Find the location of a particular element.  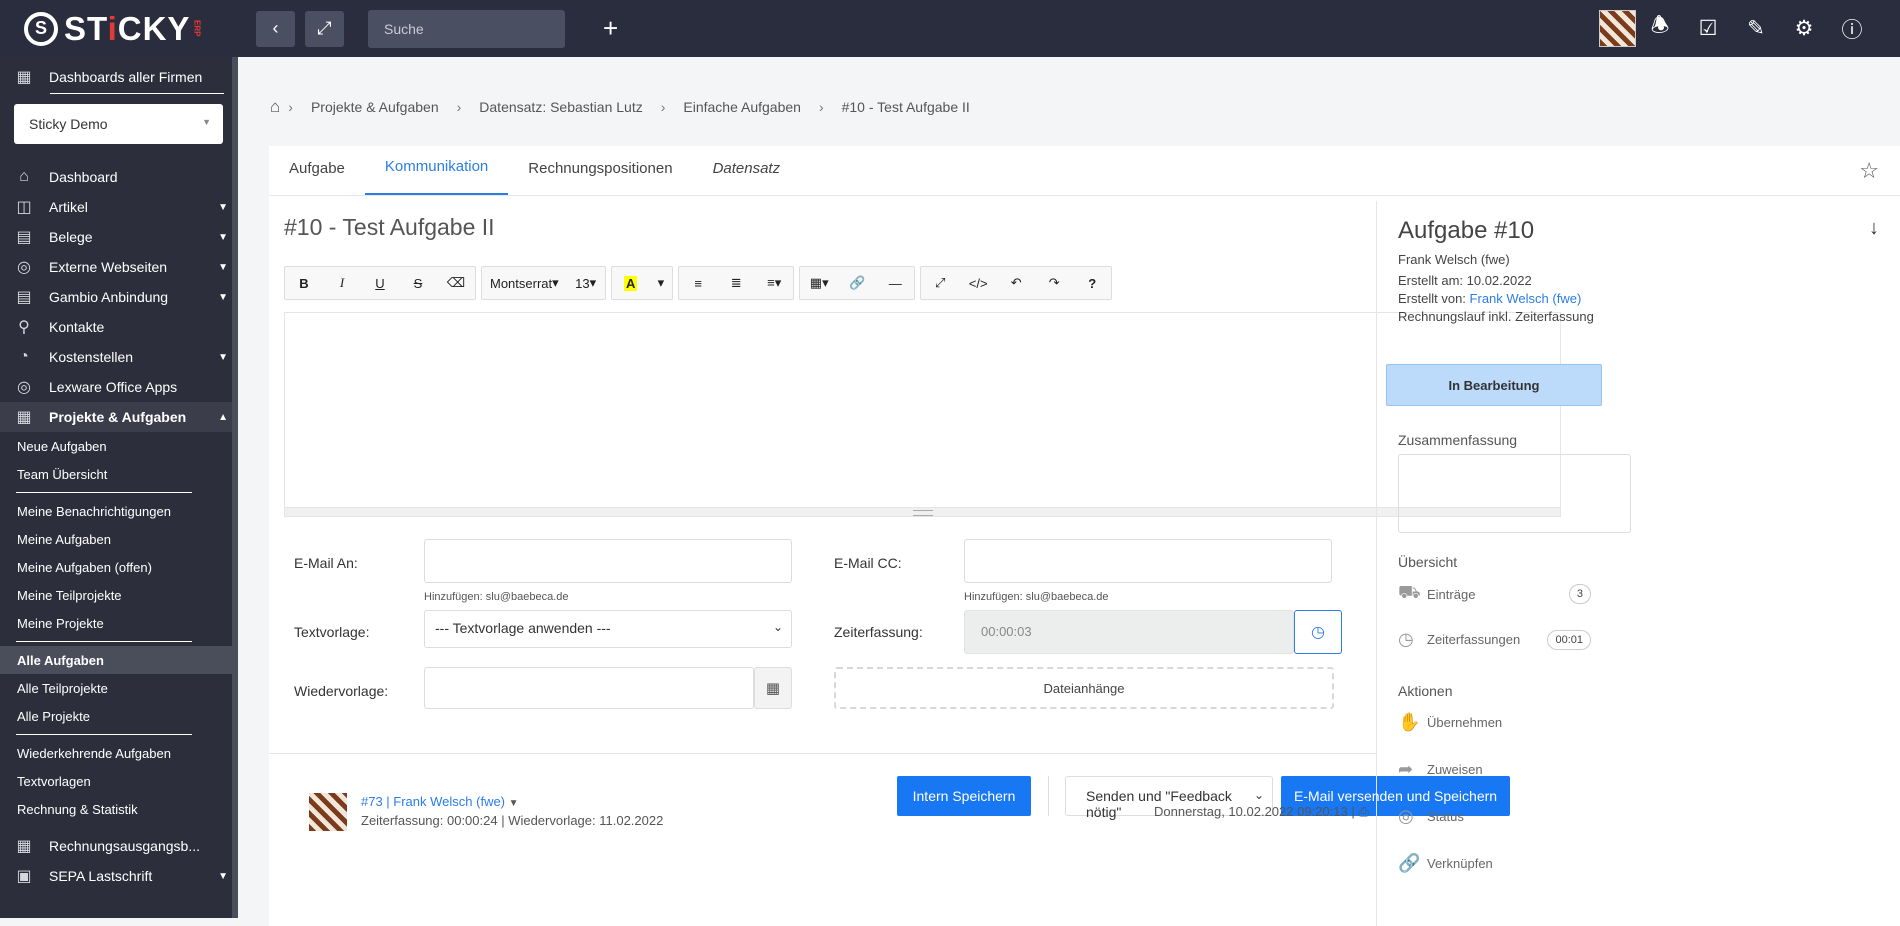

summary-textarea is located at coordinates (1514, 493).